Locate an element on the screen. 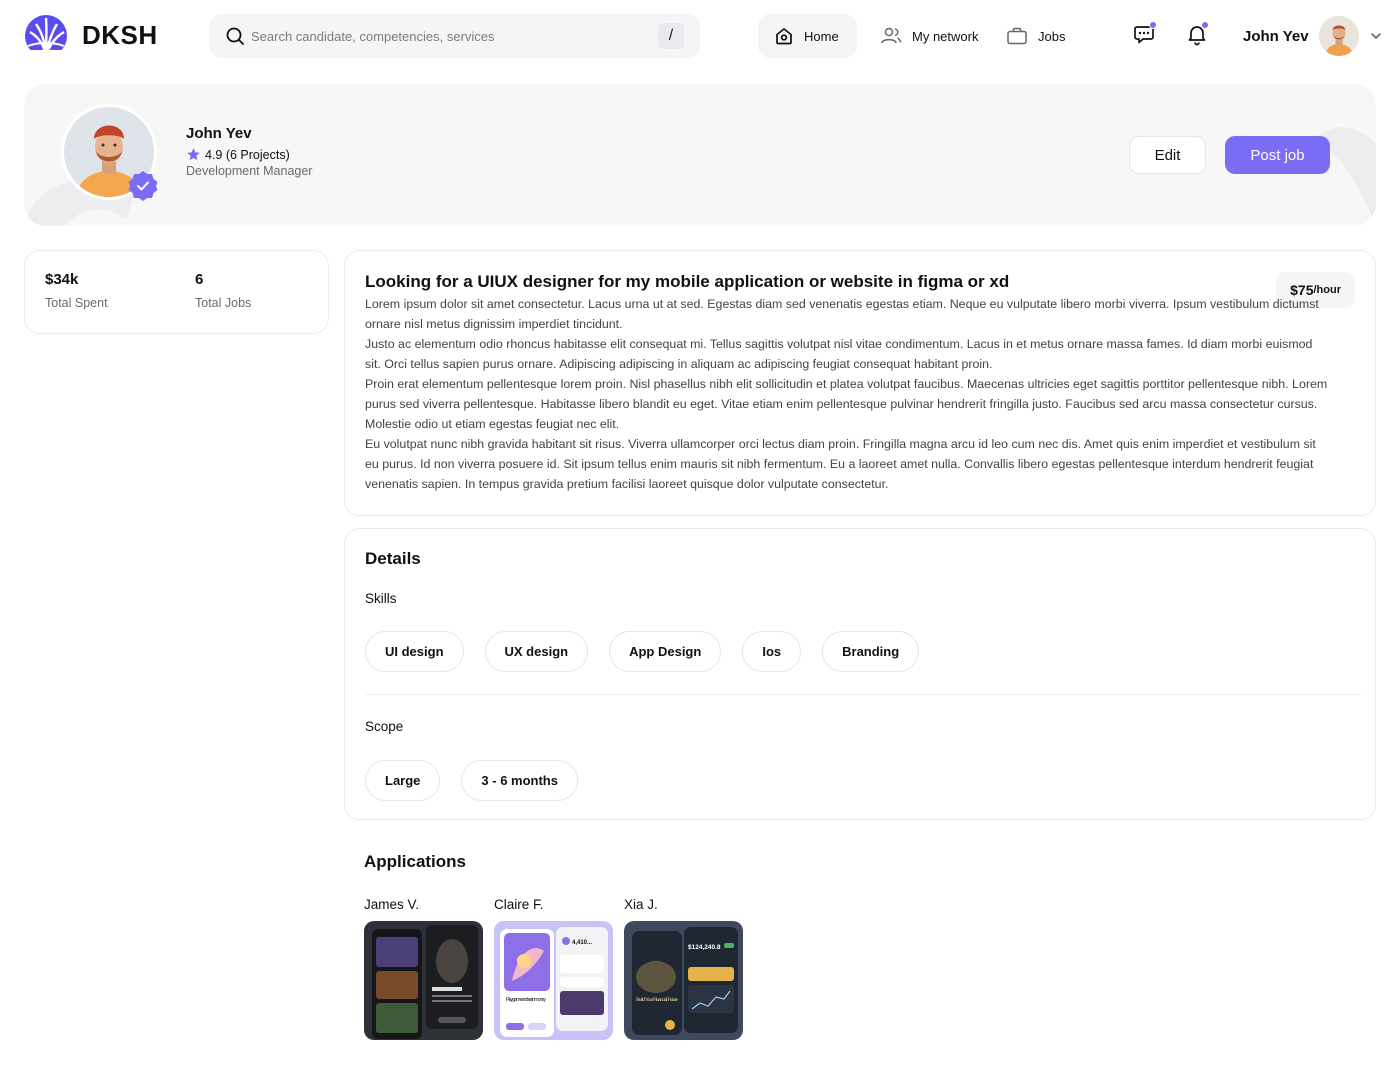 This screenshot has height=1084, width=1400. scope-chip: Large is located at coordinates (403, 780).